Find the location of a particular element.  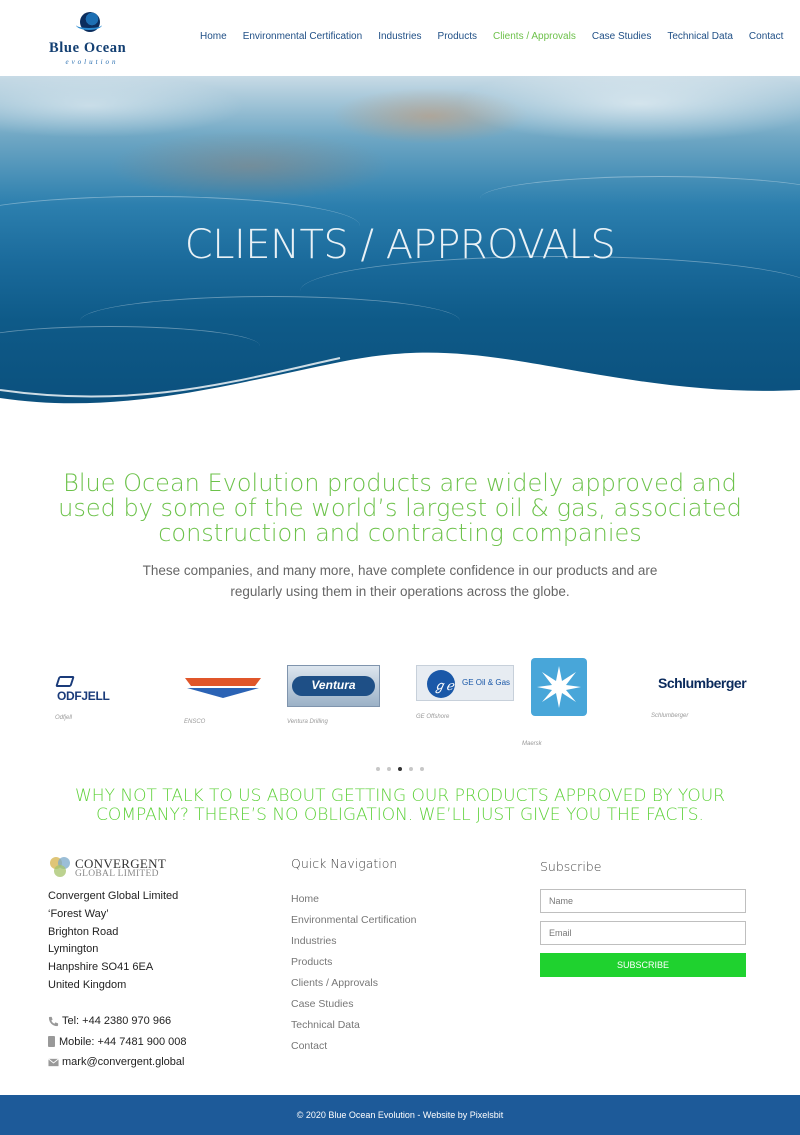

phone-line: Tel: +44 2380 970 966 is located at coordinates (153, 1021).